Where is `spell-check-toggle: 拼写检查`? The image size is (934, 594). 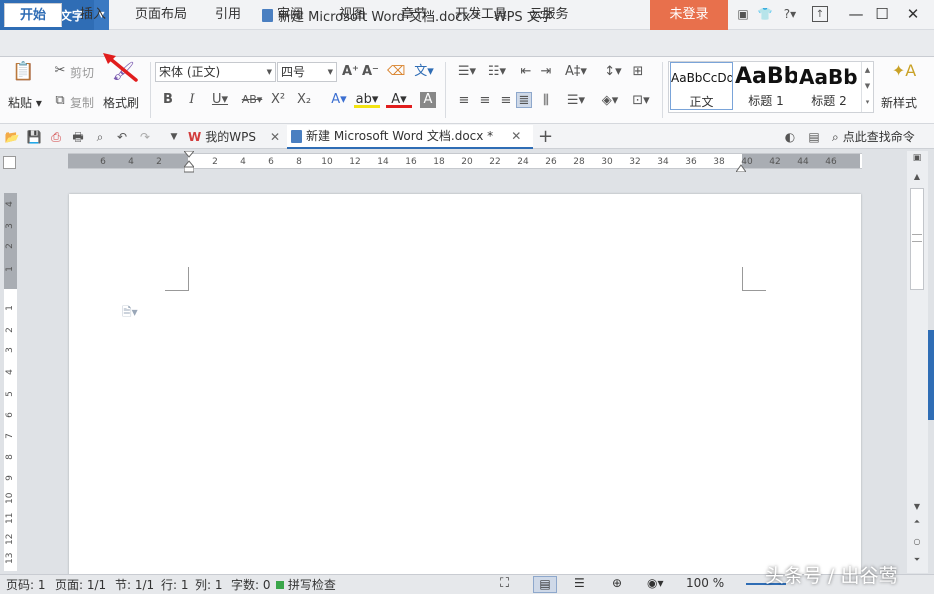 spell-check-toggle: 拼写检查 is located at coordinates (306, 584).